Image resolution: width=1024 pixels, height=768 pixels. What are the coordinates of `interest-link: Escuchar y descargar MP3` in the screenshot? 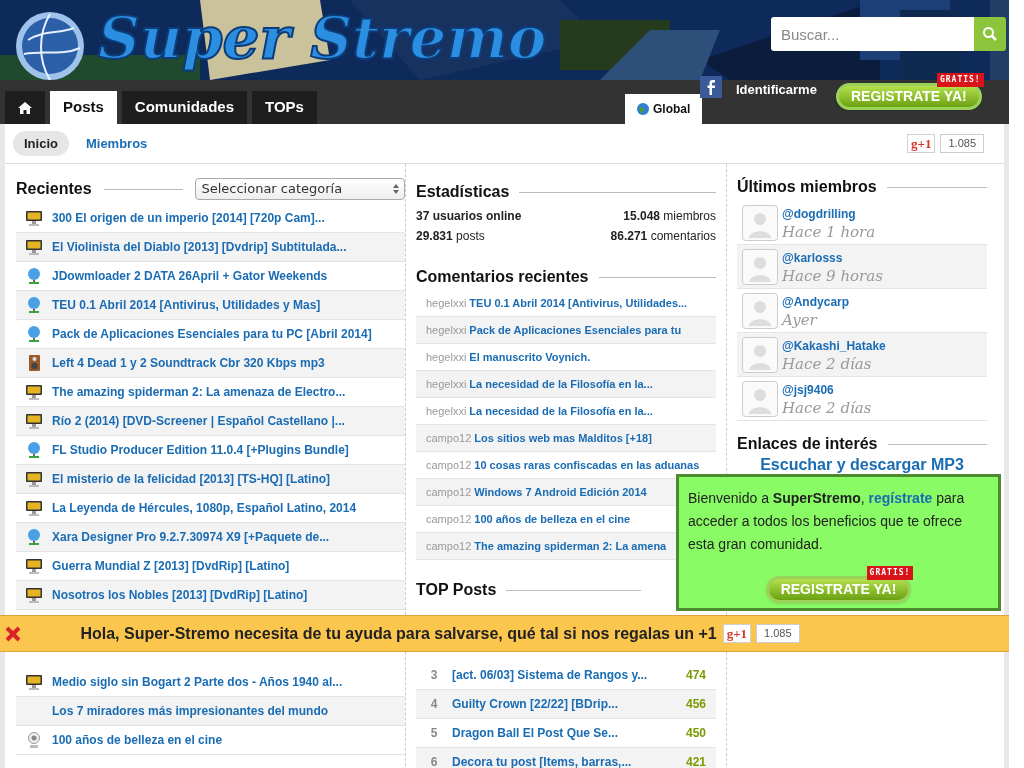 It's located at (862, 465).